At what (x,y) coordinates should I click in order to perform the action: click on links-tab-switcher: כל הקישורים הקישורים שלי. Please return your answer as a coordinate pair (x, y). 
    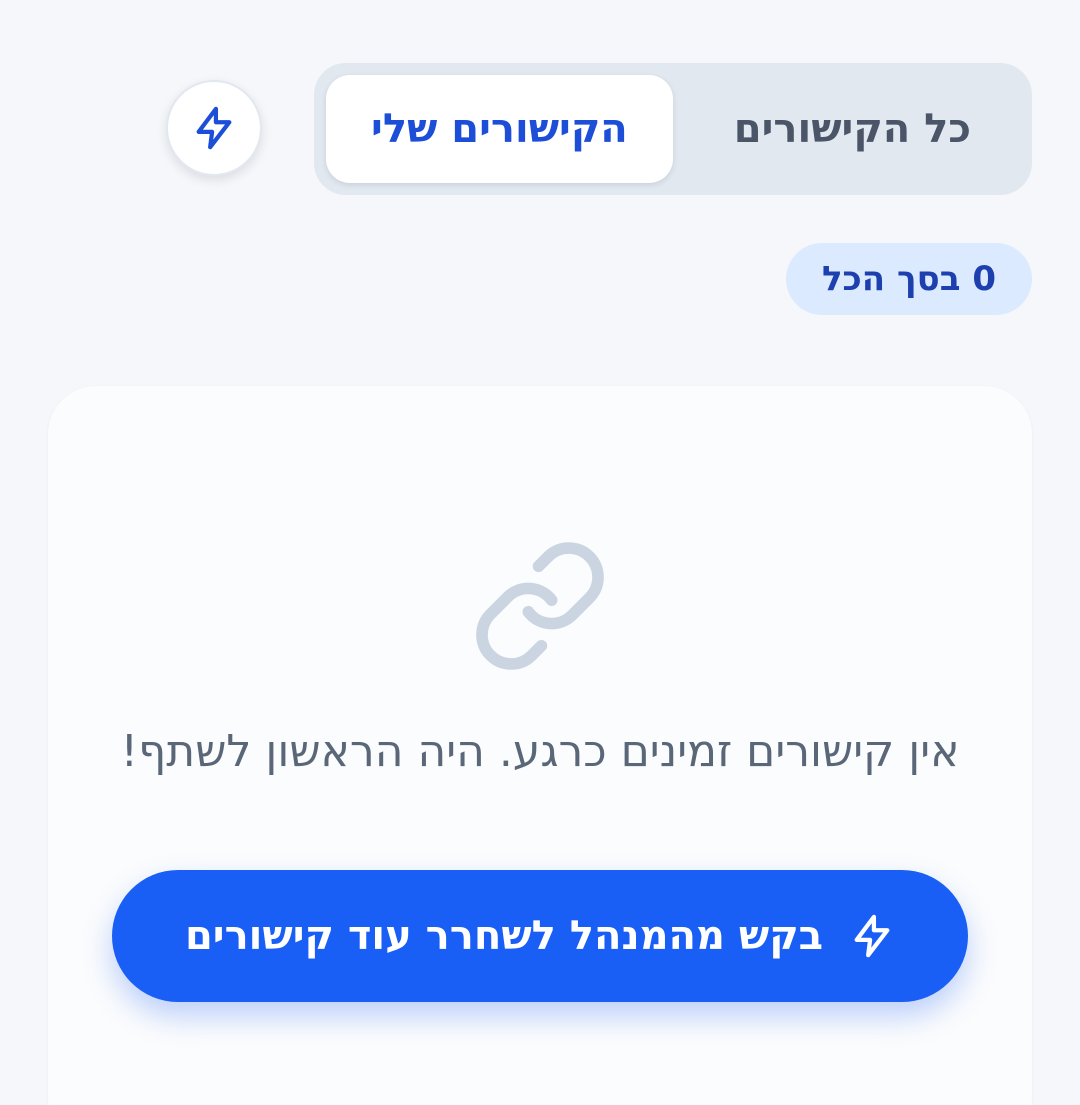
    Looking at the image, I should click on (673, 129).